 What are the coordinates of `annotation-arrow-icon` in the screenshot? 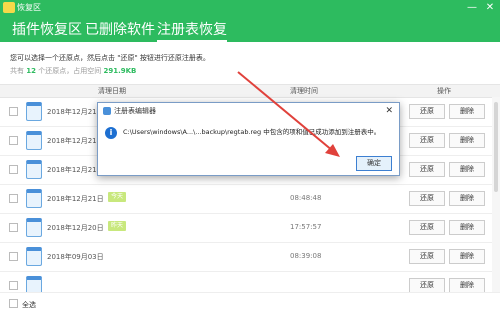 It's located at (288, 114).